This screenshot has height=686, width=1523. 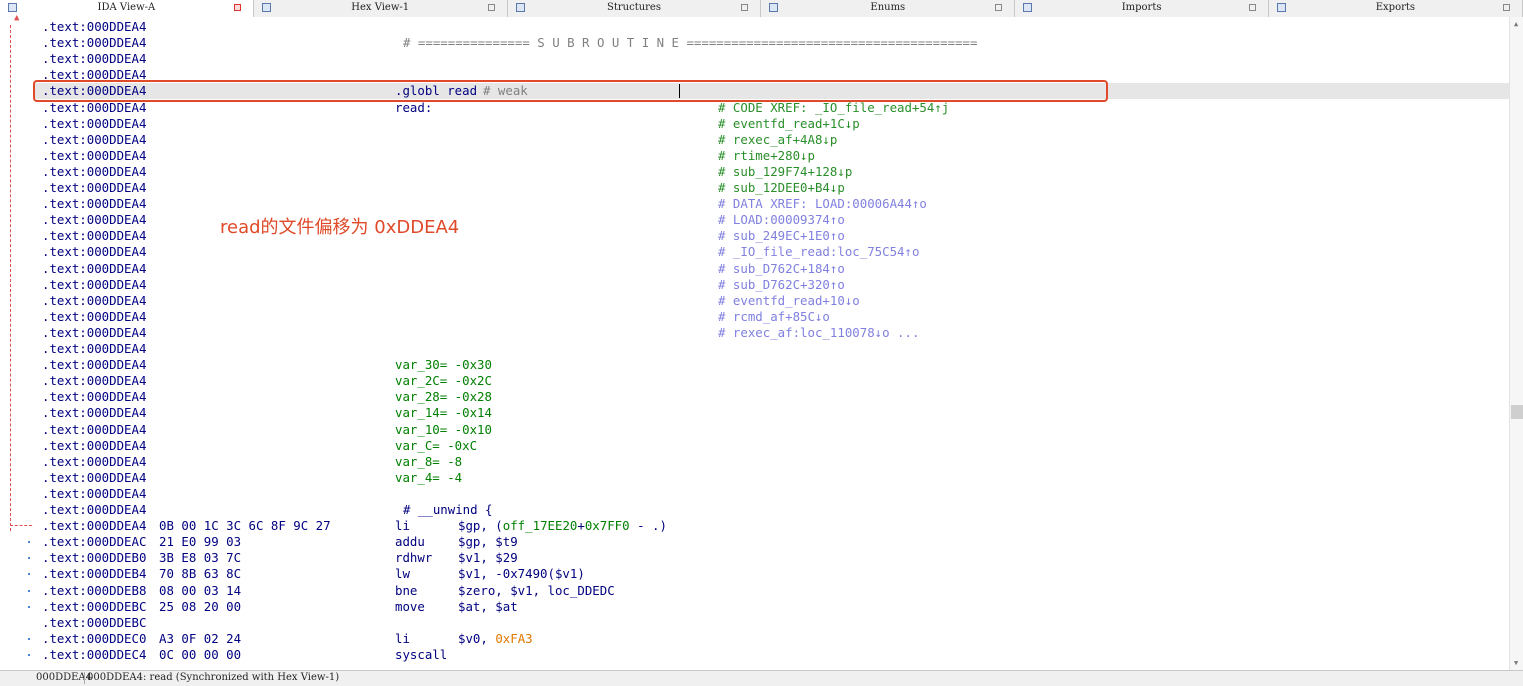 I want to click on line-comment: # sub_12DEE0+B4↓p, so click(x=781, y=187).